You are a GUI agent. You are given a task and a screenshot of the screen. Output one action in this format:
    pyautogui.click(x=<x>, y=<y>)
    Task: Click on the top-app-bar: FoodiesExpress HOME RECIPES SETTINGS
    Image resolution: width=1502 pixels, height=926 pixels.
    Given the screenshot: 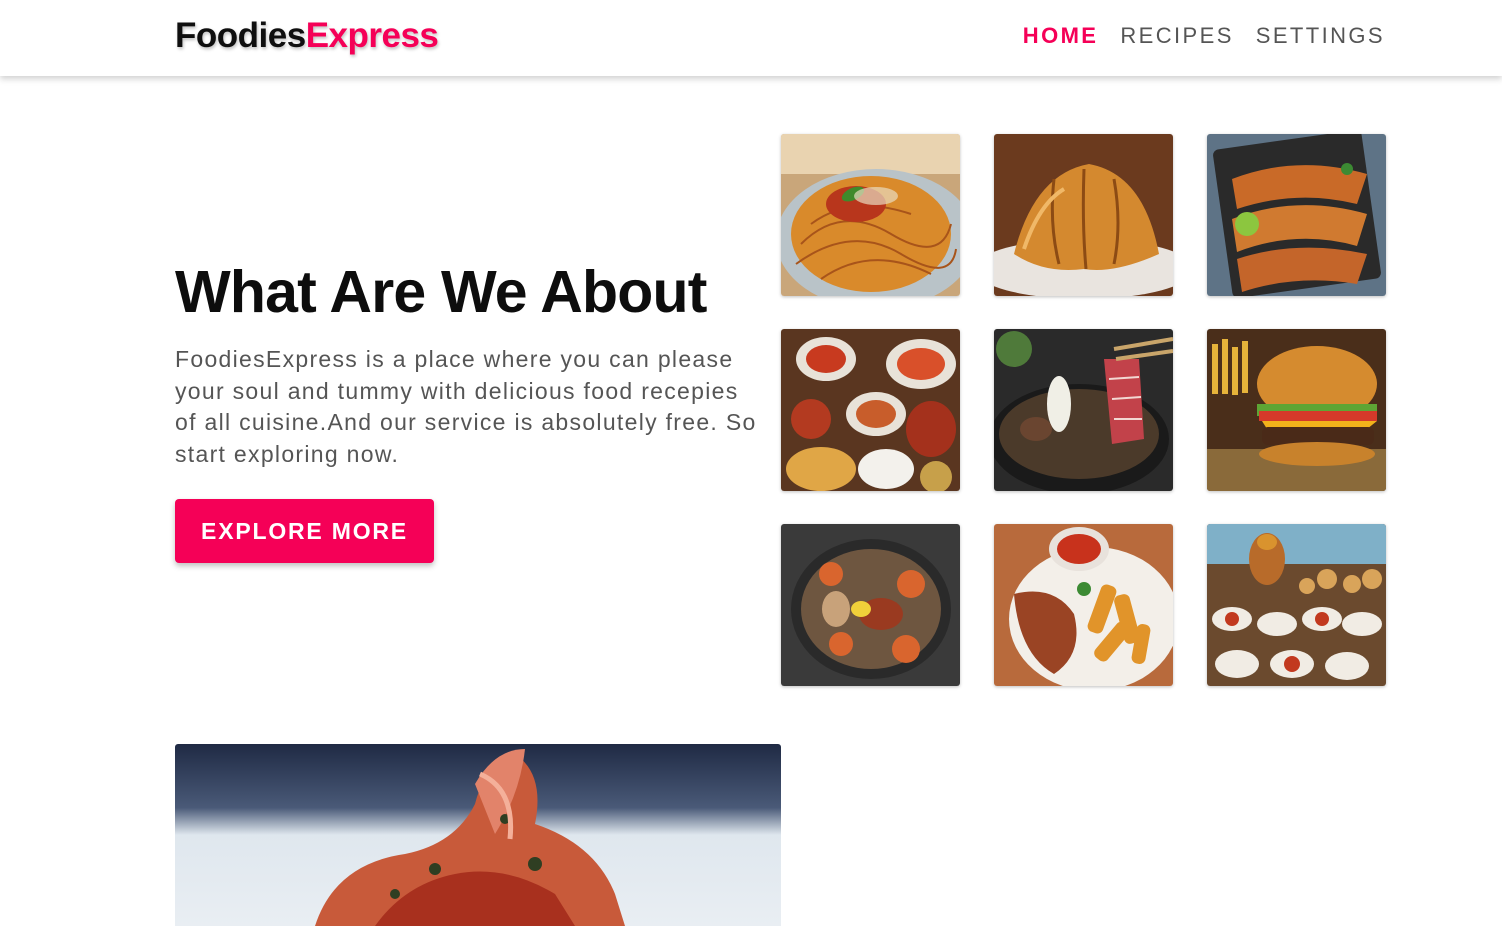 What is the action you would take?
    pyautogui.click(x=751, y=38)
    